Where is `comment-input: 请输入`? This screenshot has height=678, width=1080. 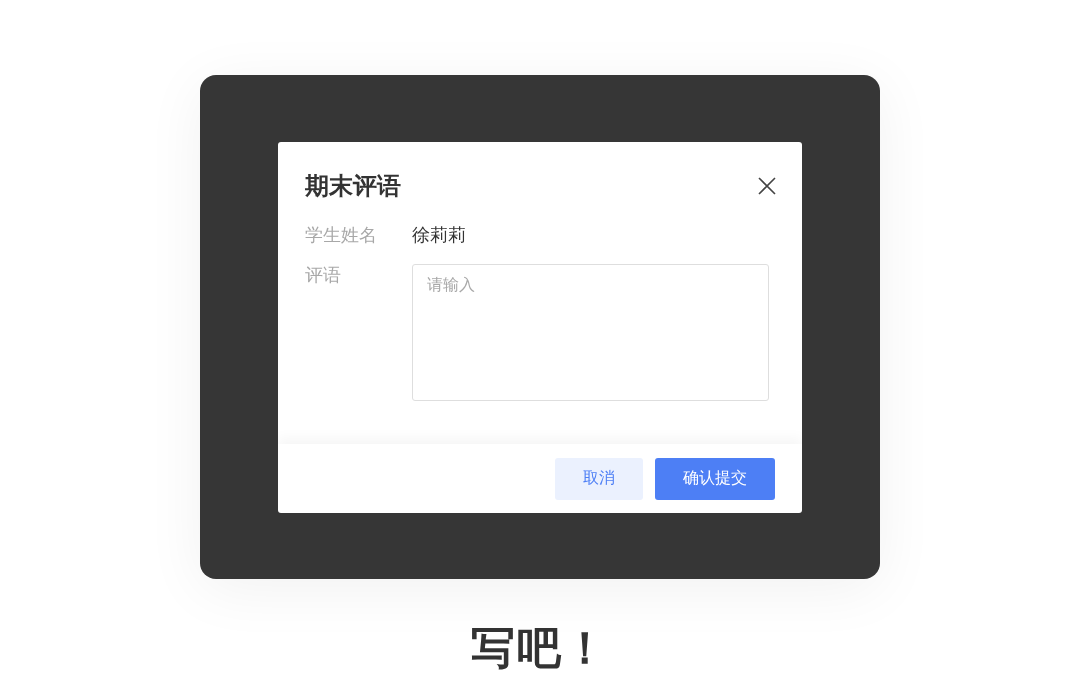 comment-input: 请输入 is located at coordinates (590, 332).